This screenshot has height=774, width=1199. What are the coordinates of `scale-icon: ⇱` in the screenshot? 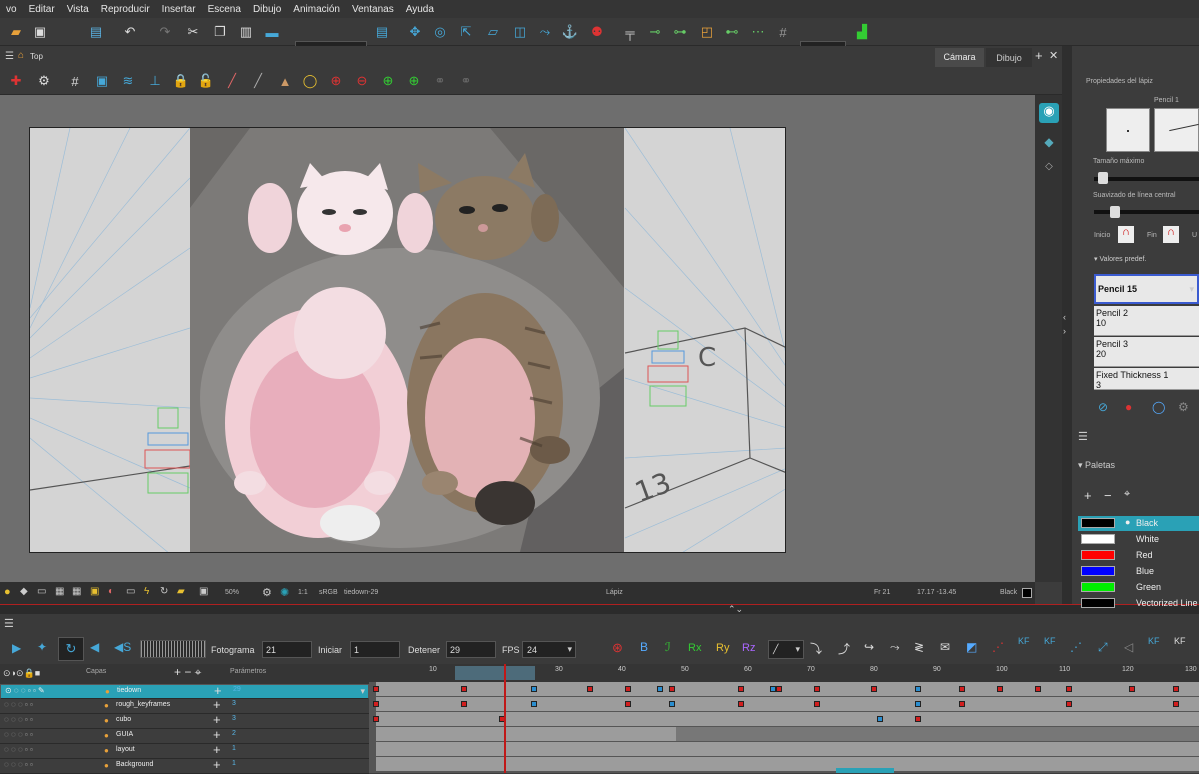 It's located at (466, 32).